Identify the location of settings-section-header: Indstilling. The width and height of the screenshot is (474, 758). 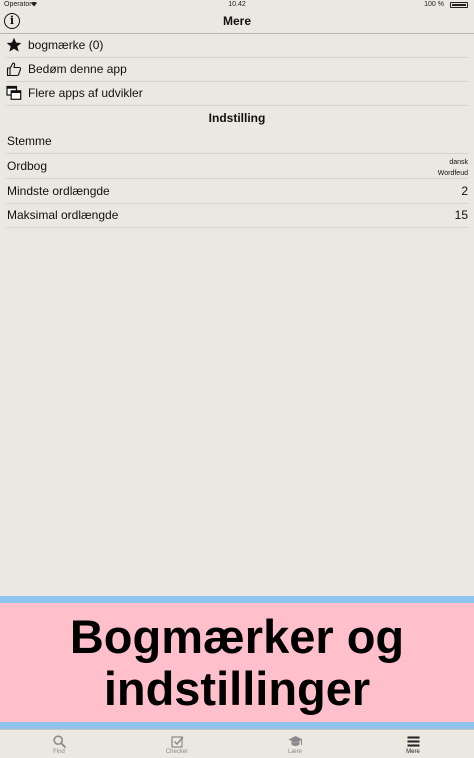
(237, 118).